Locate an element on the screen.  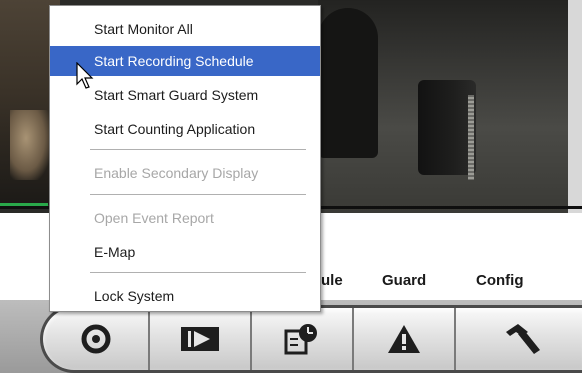
menu-item-open-event-report: Open Event Report is located at coordinates (154, 218).